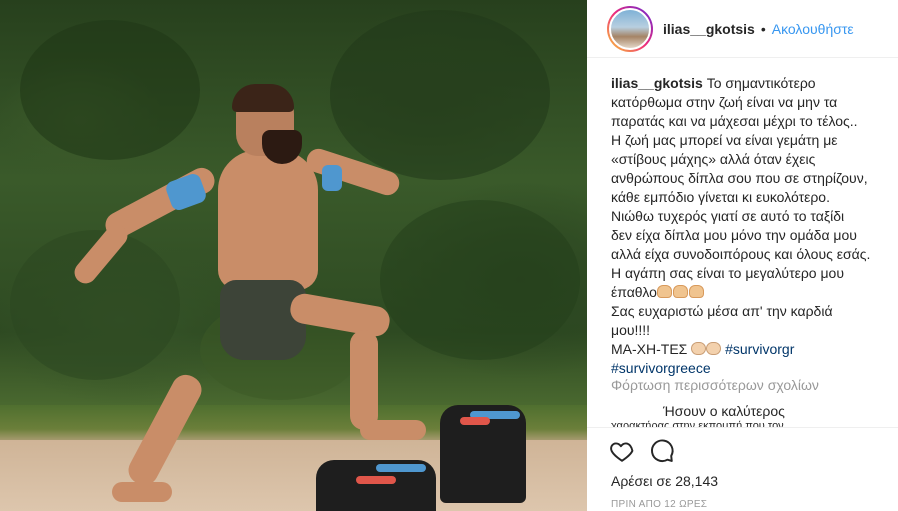 The height and width of the screenshot is (511, 898). Describe the element at coordinates (332, 178) in the screenshot. I see `armband` at that location.